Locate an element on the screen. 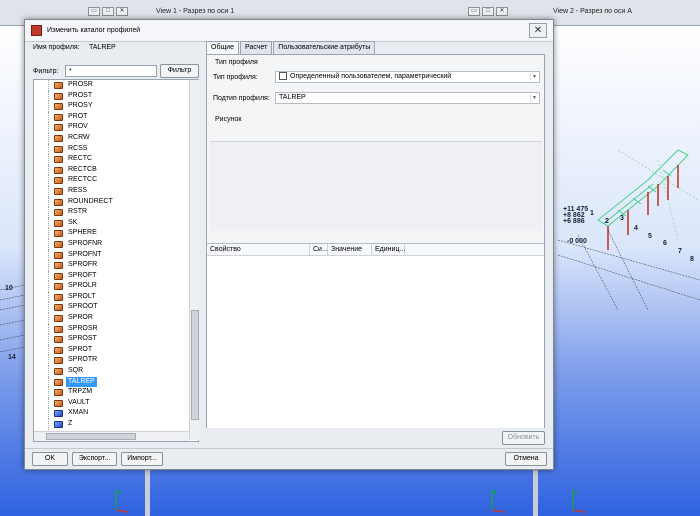  list-item-label: RCSS is located at coordinates (78, 148).